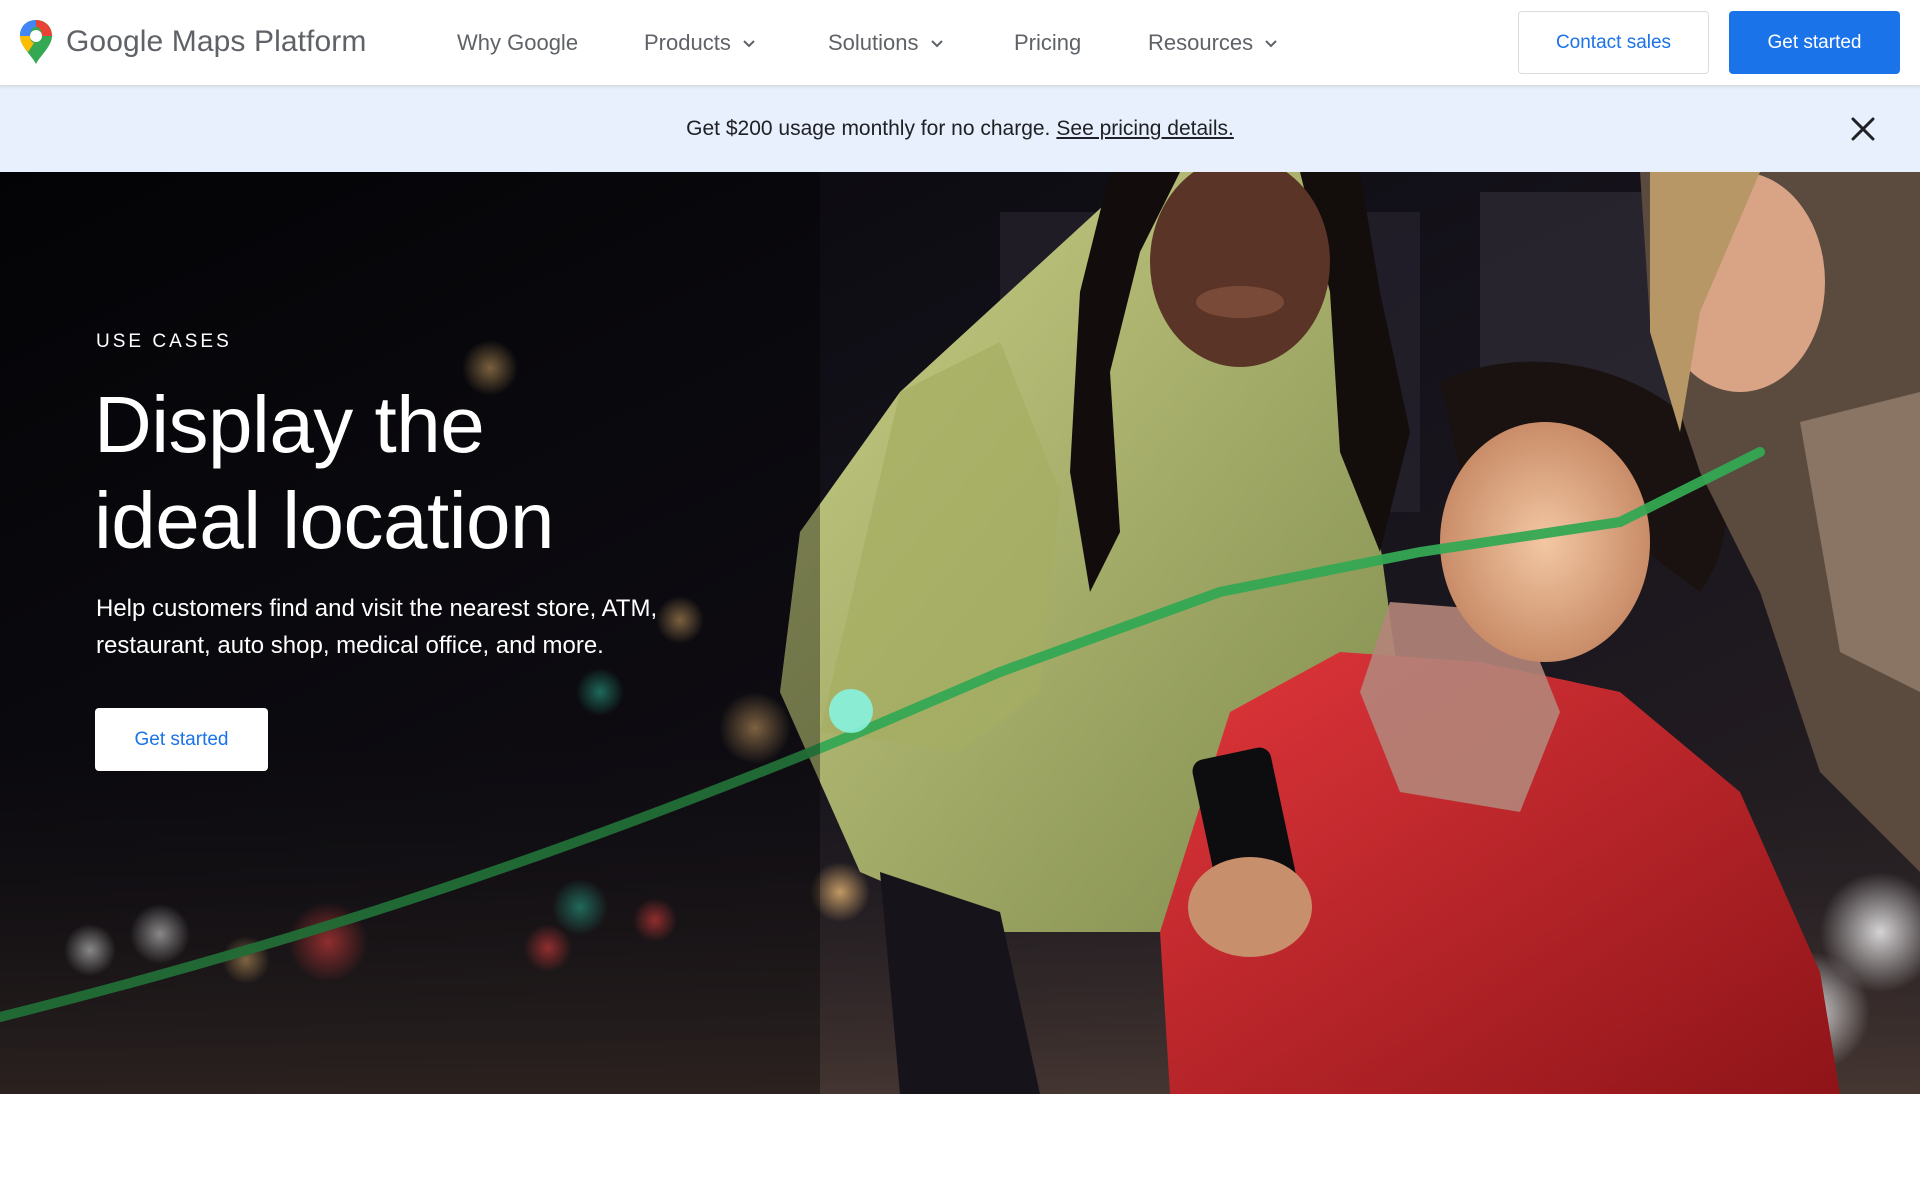  Describe the element at coordinates (216, 41) in the screenshot. I see `brand-name: Google Maps Platform` at that location.